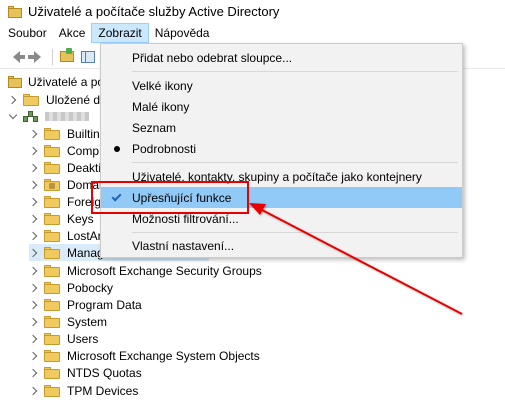  I want to click on annotation-arrow-icon, so click(356, 259).